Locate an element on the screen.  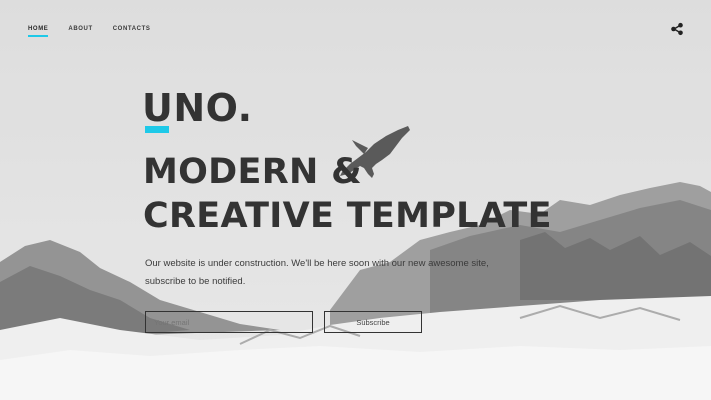
subscribe-button: Subscribe is located at coordinates (373, 322).